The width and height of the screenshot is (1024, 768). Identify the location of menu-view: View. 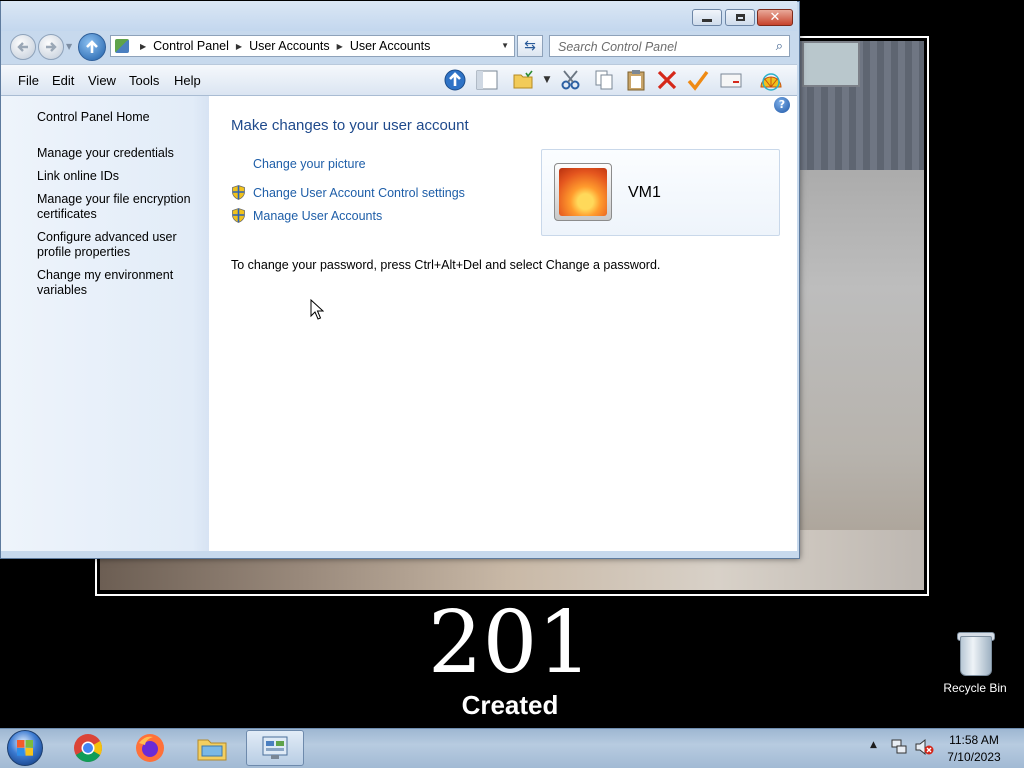
(102, 80).